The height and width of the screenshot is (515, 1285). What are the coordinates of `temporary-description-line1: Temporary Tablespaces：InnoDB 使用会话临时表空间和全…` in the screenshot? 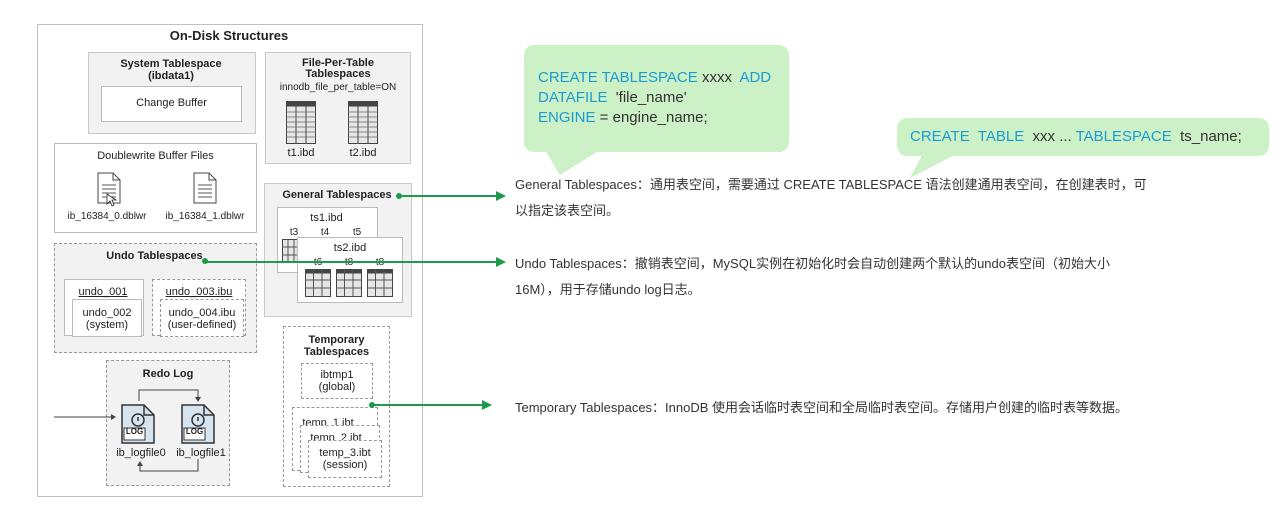 It's located at (822, 407).